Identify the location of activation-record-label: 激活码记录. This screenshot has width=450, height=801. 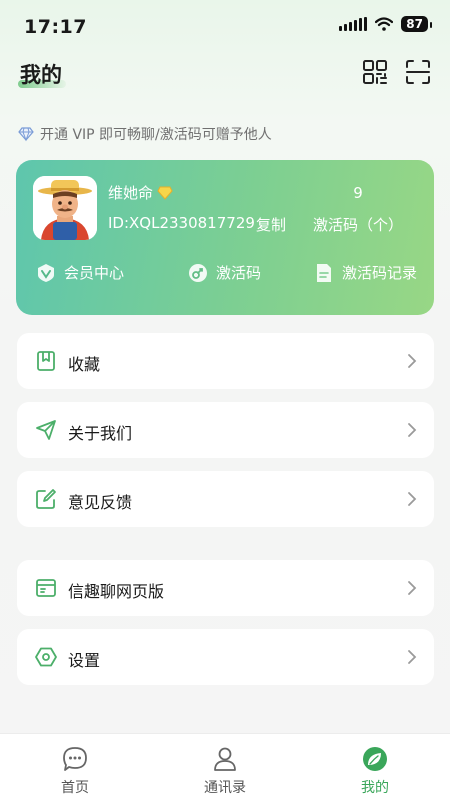
(380, 273).